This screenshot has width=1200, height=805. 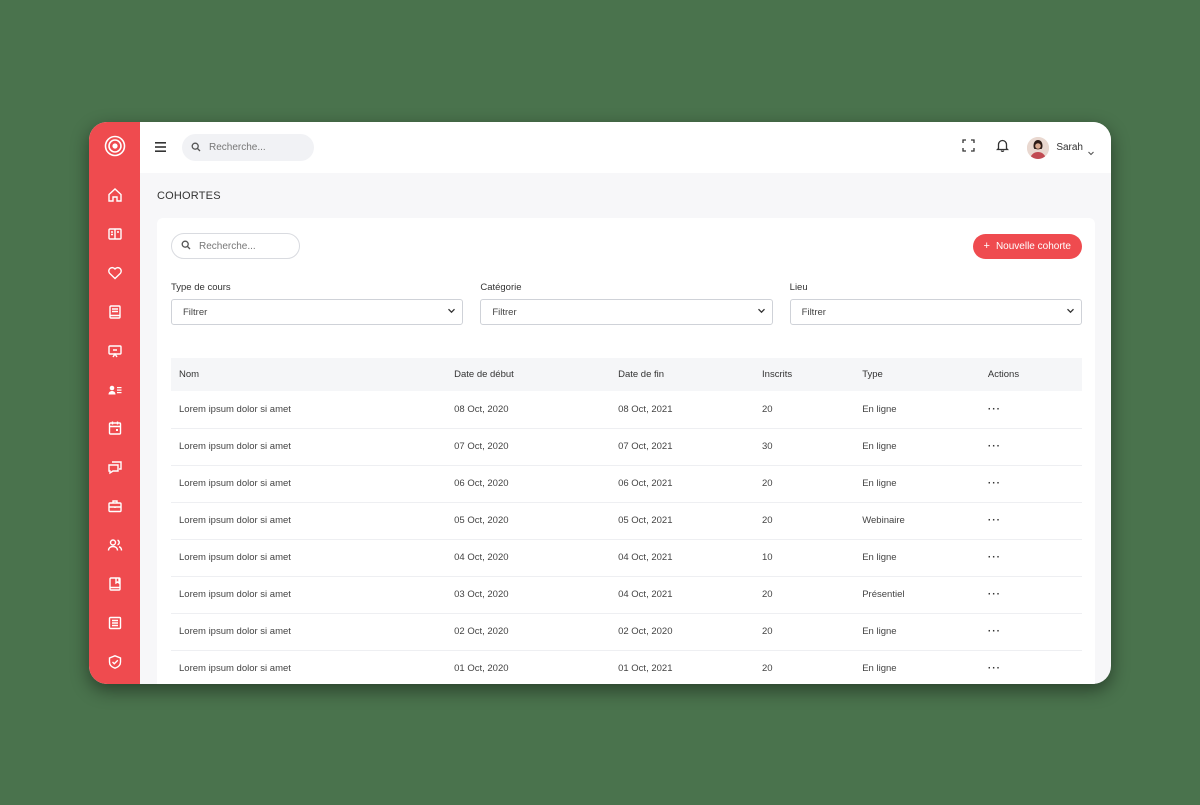 I want to click on sidebar-item-home, so click(x=114, y=197).